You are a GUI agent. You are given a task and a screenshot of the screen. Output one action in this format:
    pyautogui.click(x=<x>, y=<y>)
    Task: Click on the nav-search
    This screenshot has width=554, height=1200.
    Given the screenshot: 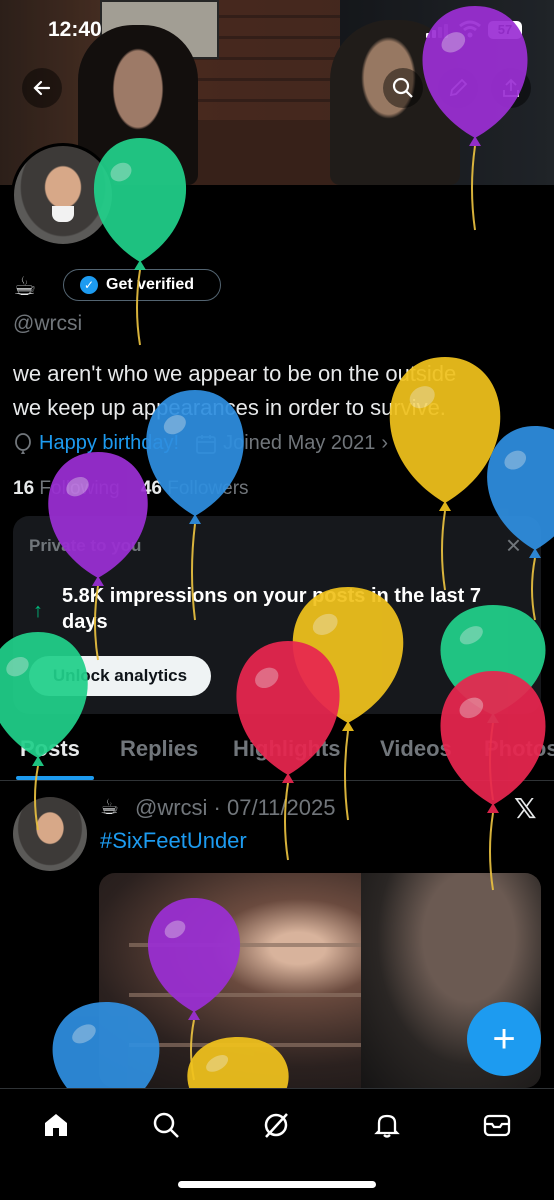 What is the action you would take?
    pyautogui.click(x=166, y=1125)
    